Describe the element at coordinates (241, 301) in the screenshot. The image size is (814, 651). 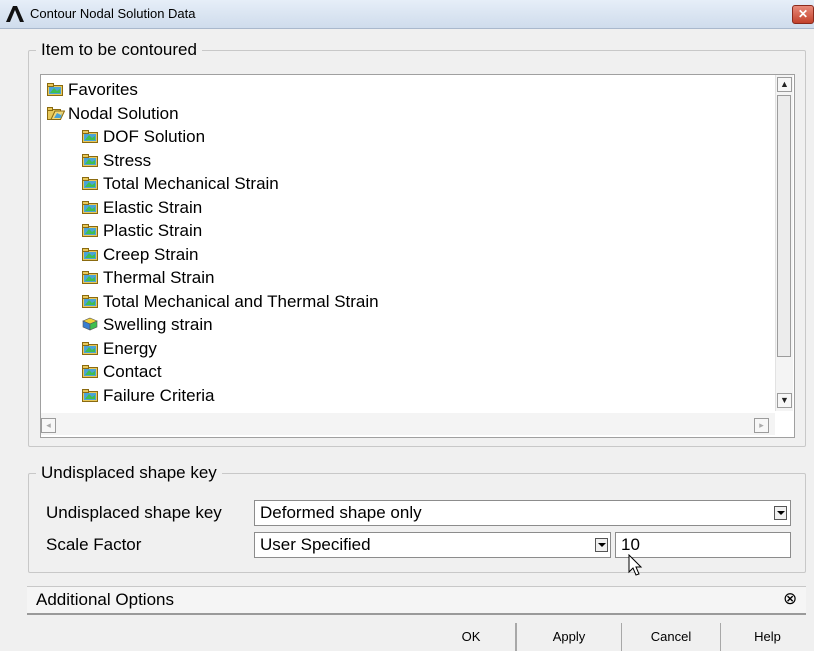
I see `tree-item-label: Total Mechanical and Thermal Strain` at that location.